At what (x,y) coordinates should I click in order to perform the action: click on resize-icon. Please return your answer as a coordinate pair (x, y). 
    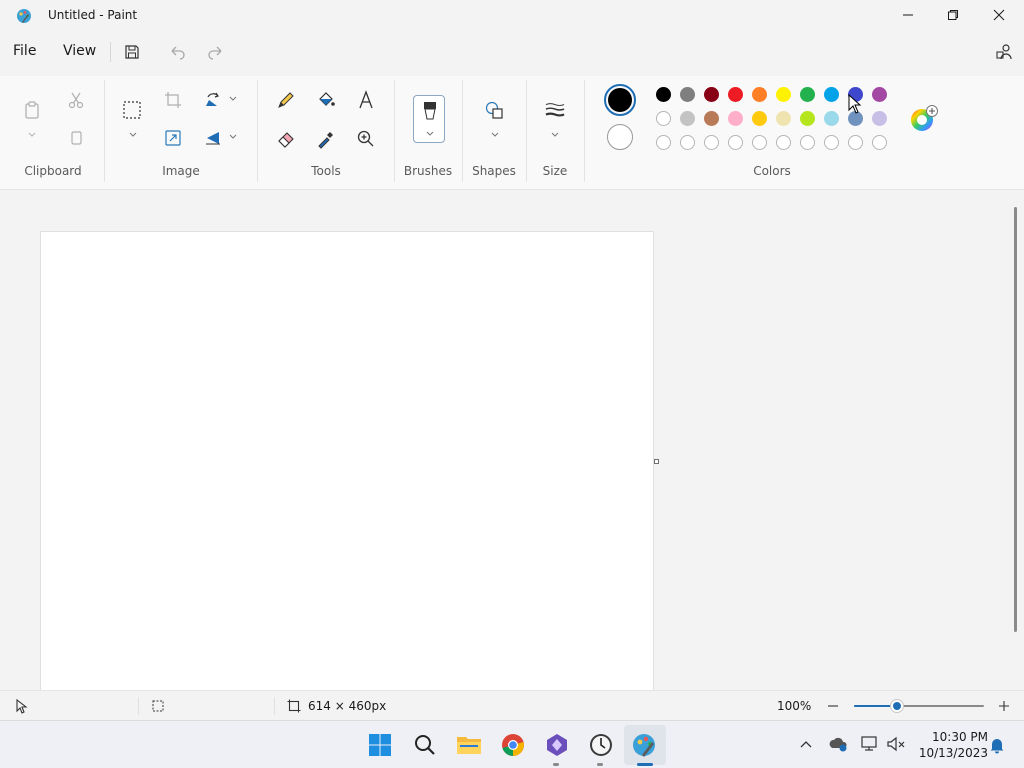
    Looking at the image, I should click on (173, 138).